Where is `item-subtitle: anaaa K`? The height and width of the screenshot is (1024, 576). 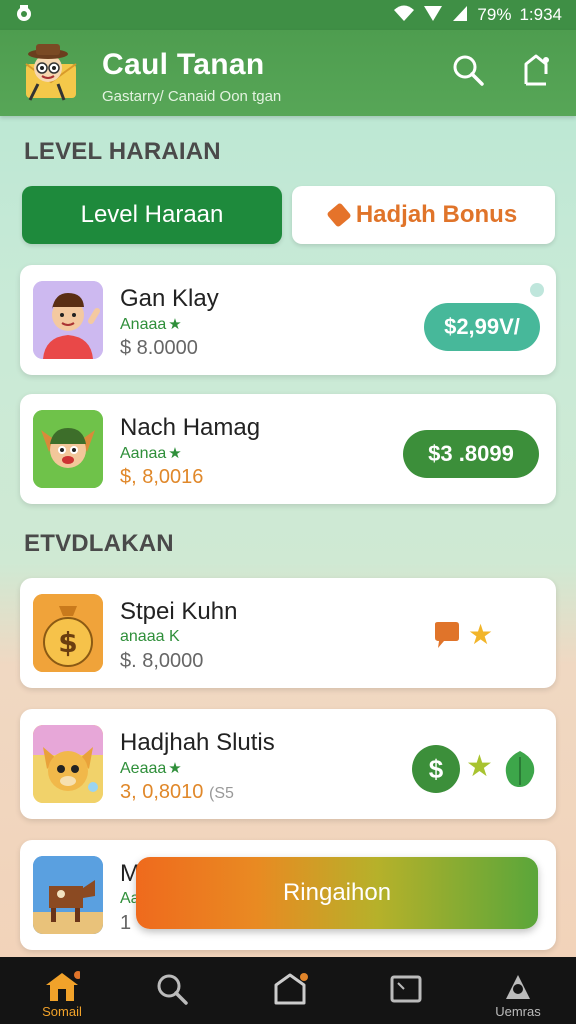 item-subtitle: anaaa K is located at coordinates (150, 636).